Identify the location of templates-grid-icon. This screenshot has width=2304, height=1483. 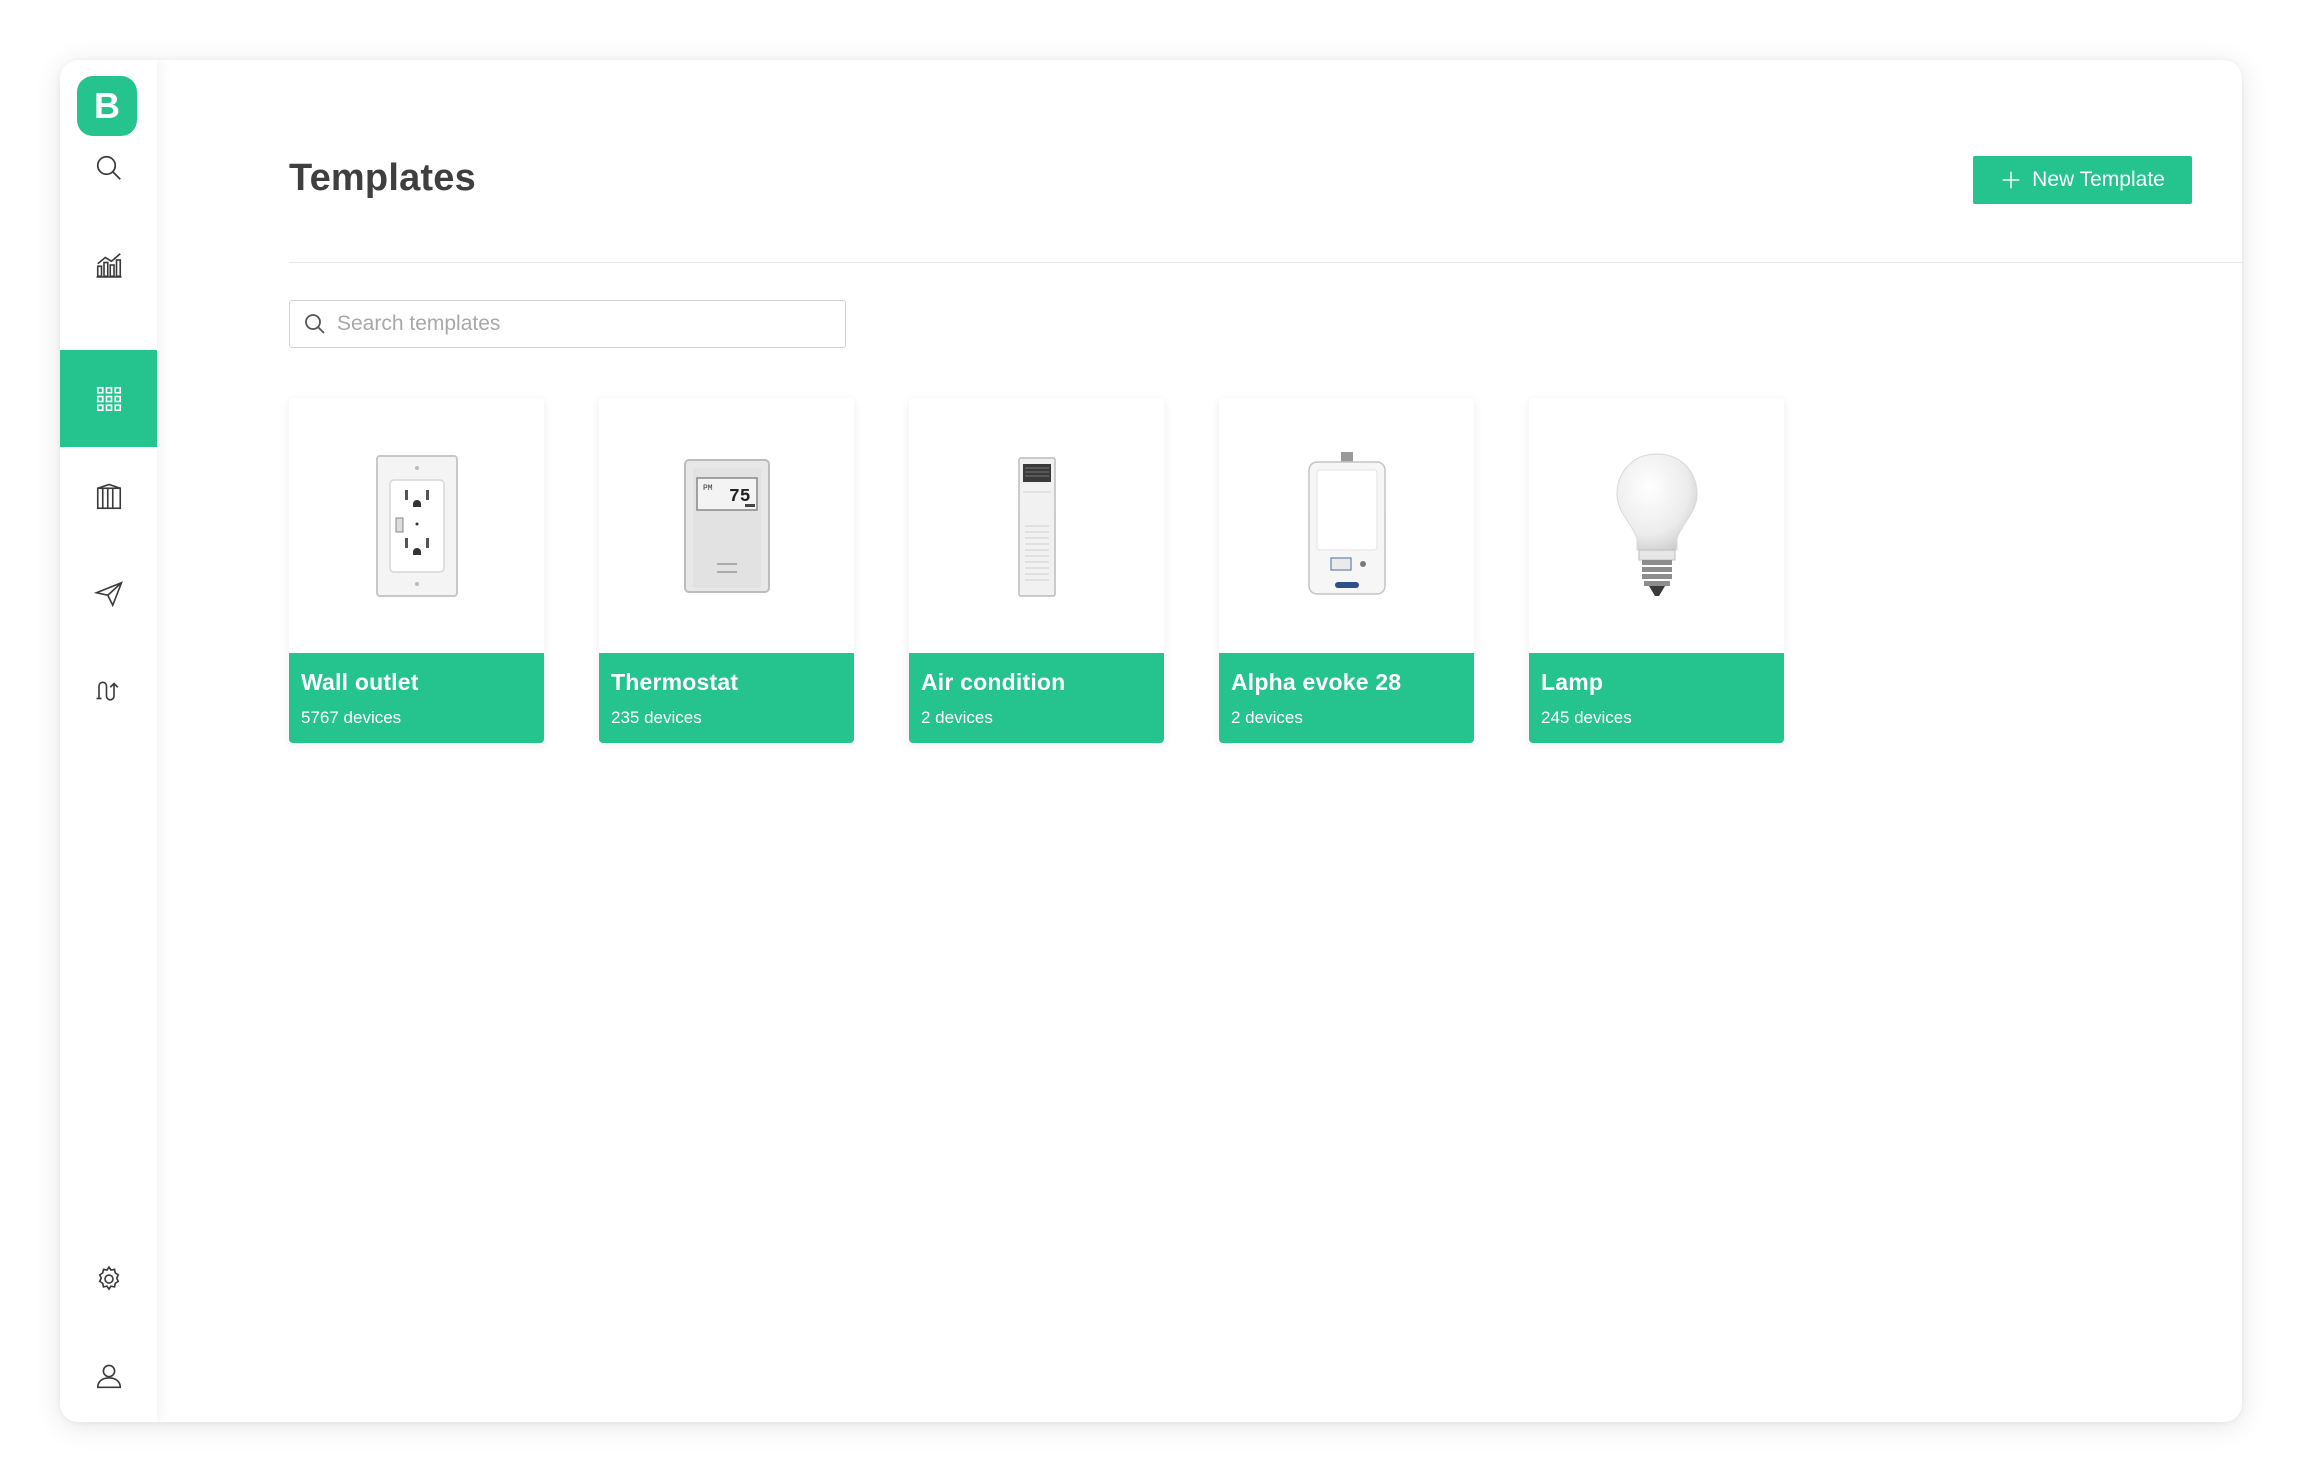
(108, 398).